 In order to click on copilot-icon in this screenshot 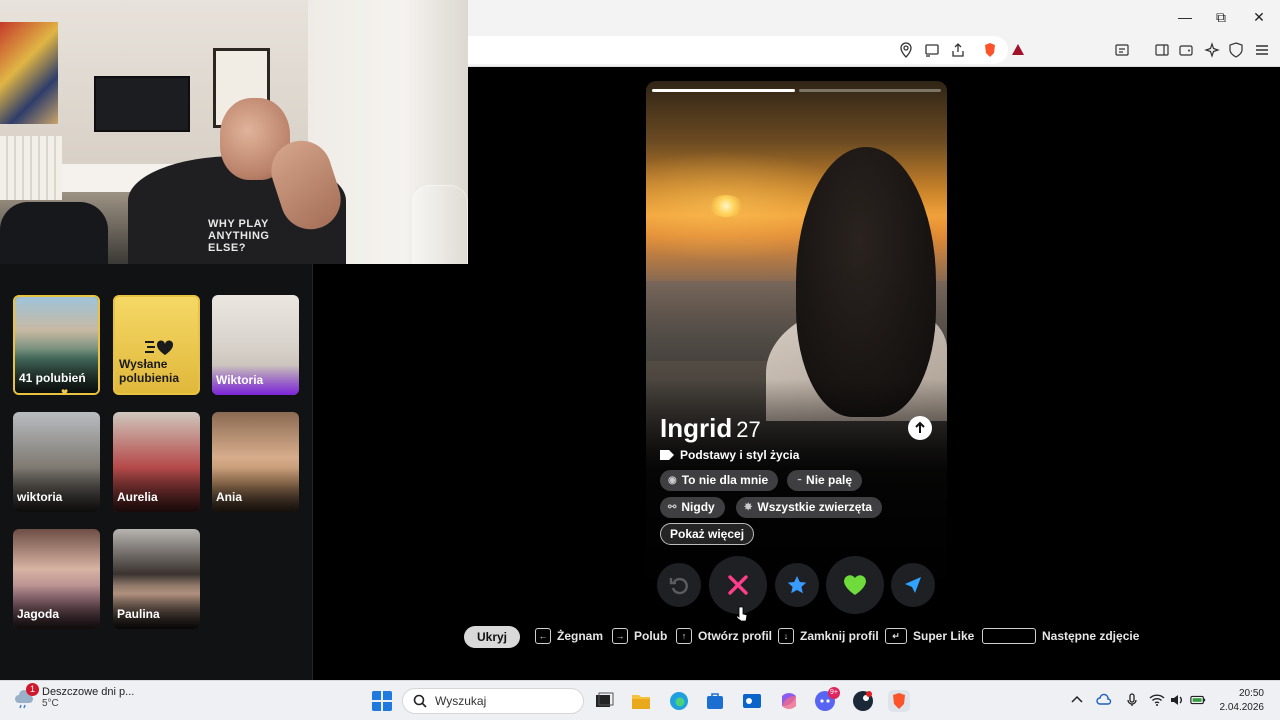, I will do `click(789, 701)`.